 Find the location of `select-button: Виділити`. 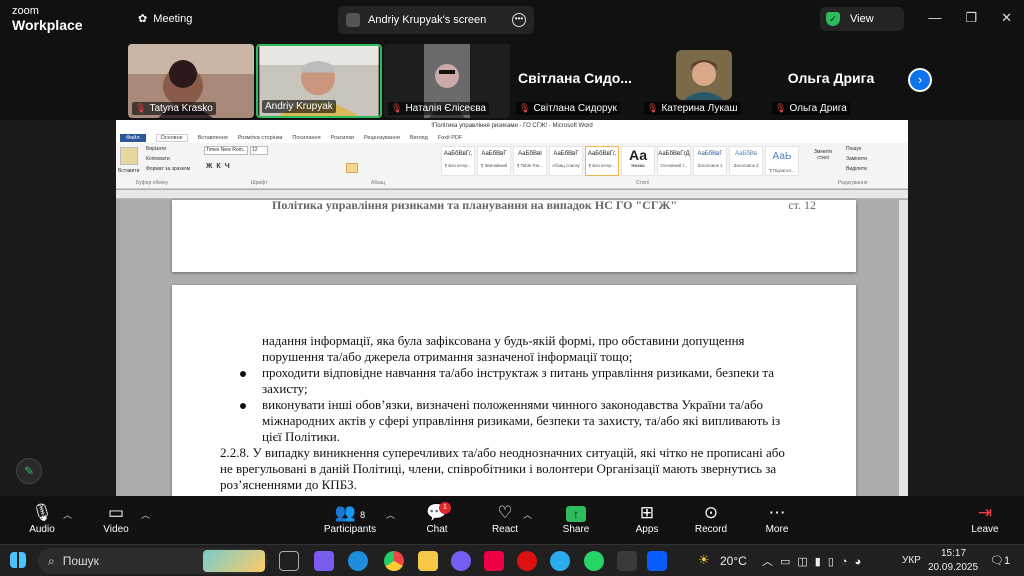

select-button: Виділити is located at coordinates (856, 169).